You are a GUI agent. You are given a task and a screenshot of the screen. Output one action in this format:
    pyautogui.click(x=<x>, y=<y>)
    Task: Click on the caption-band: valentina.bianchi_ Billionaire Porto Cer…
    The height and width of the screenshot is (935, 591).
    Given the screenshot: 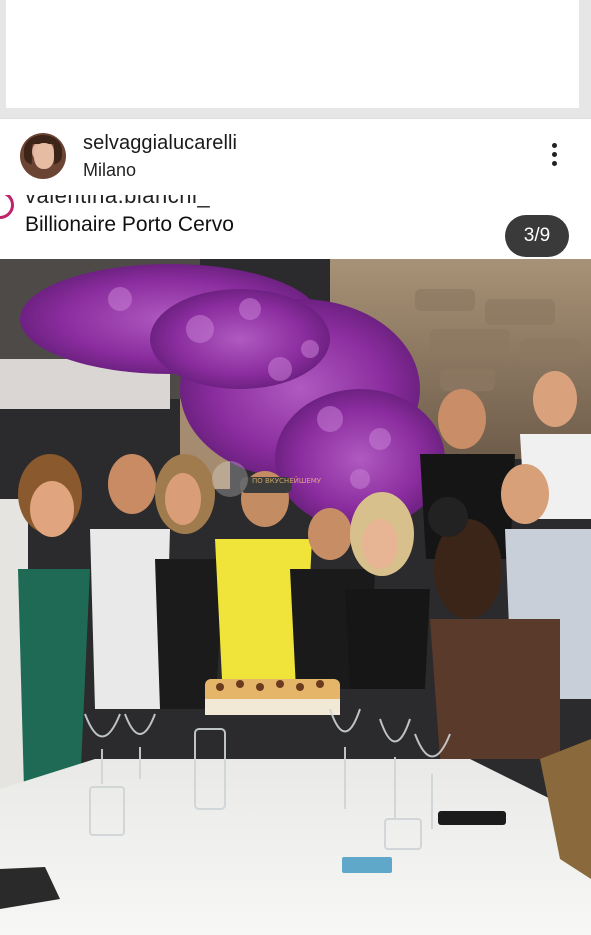 What is the action you would take?
    pyautogui.click(x=295, y=227)
    